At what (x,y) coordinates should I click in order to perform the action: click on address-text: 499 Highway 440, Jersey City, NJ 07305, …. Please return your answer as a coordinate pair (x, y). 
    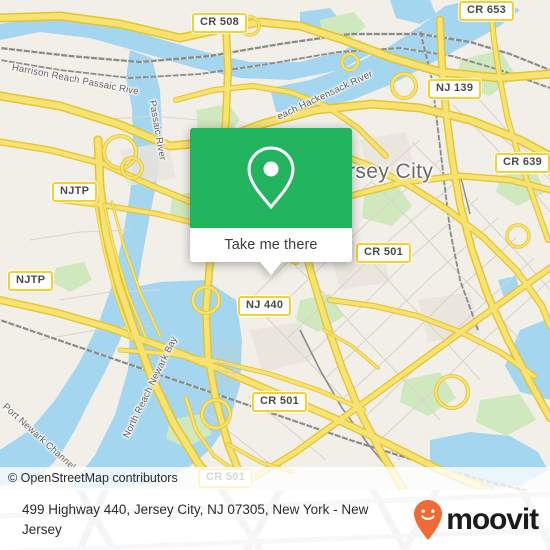
    Looking at the image, I should click on (195, 519).